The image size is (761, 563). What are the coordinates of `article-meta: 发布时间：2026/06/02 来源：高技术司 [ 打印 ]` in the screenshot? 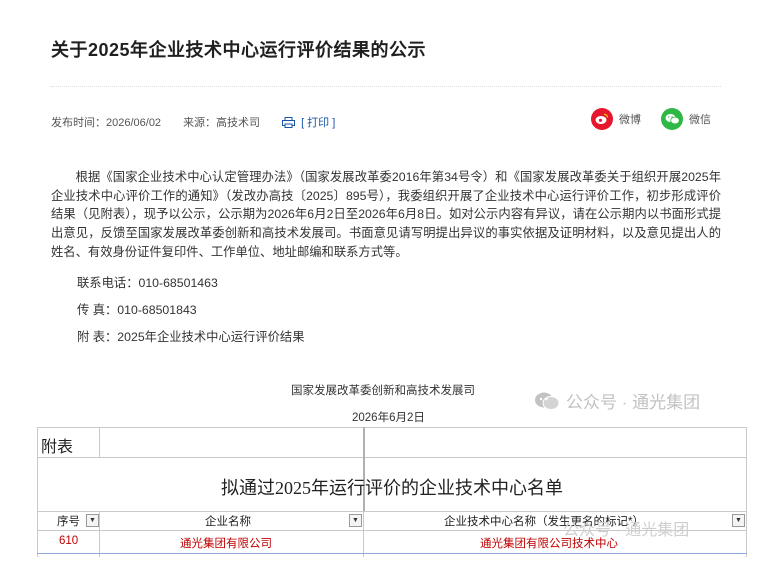 It's located at (193, 122).